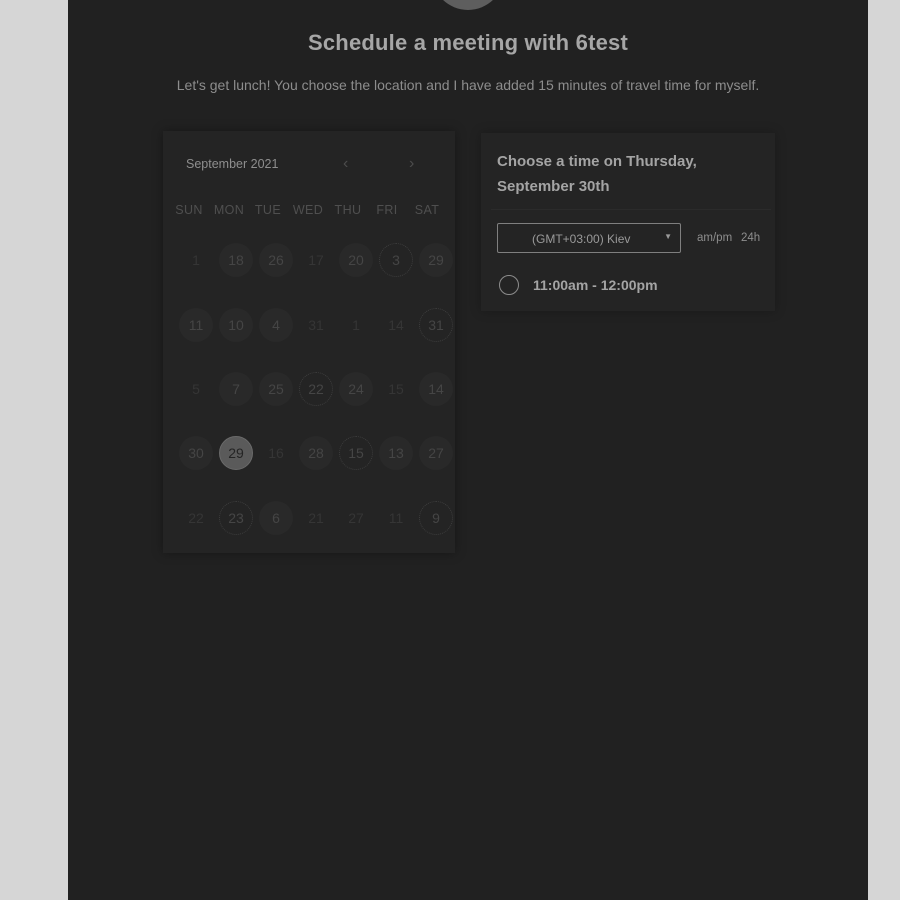 Image resolution: width=900 pixels, height=900 pixels. Describe the element at coordinates (276, 260) in the screenshot. I see `calendar-day: 26` at that location.